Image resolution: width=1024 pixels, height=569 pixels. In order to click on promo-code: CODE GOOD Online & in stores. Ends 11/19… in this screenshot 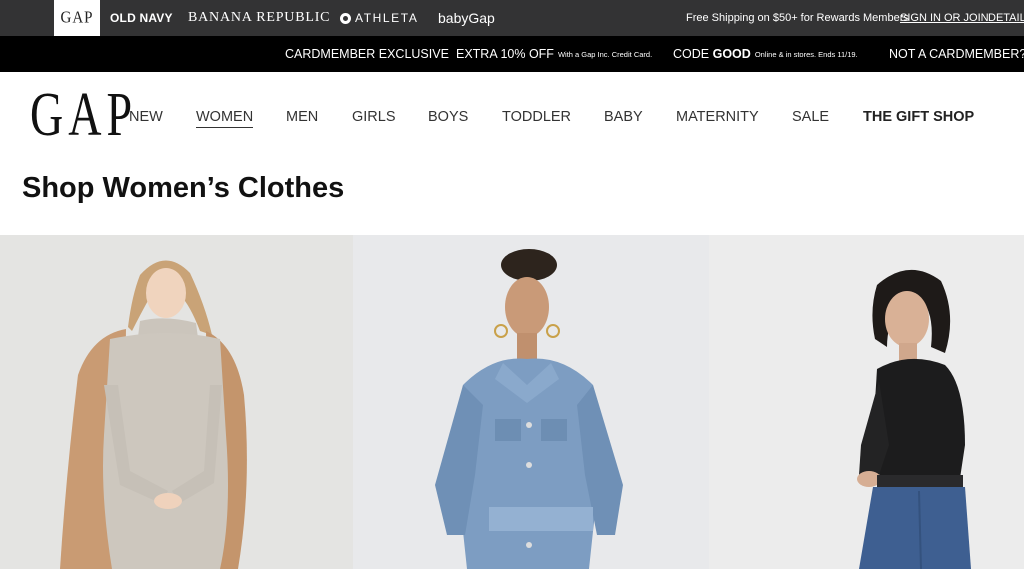, I will do `click(765, 54)`.